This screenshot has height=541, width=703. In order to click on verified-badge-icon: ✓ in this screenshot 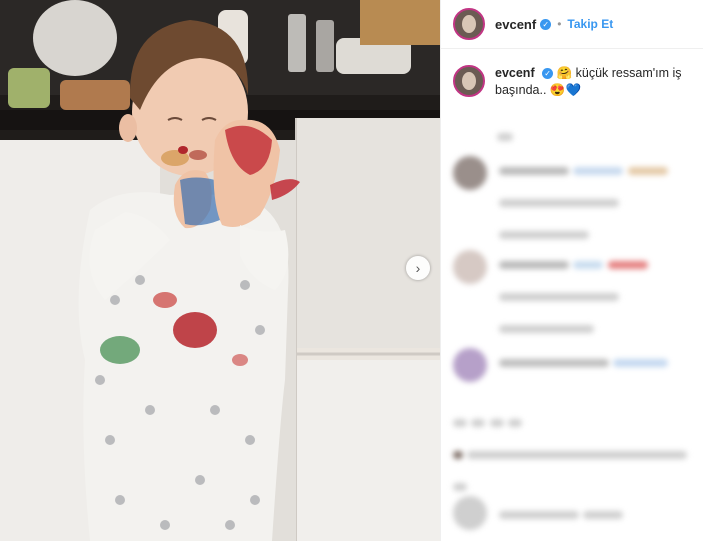, I will do `click(546, 24)`.